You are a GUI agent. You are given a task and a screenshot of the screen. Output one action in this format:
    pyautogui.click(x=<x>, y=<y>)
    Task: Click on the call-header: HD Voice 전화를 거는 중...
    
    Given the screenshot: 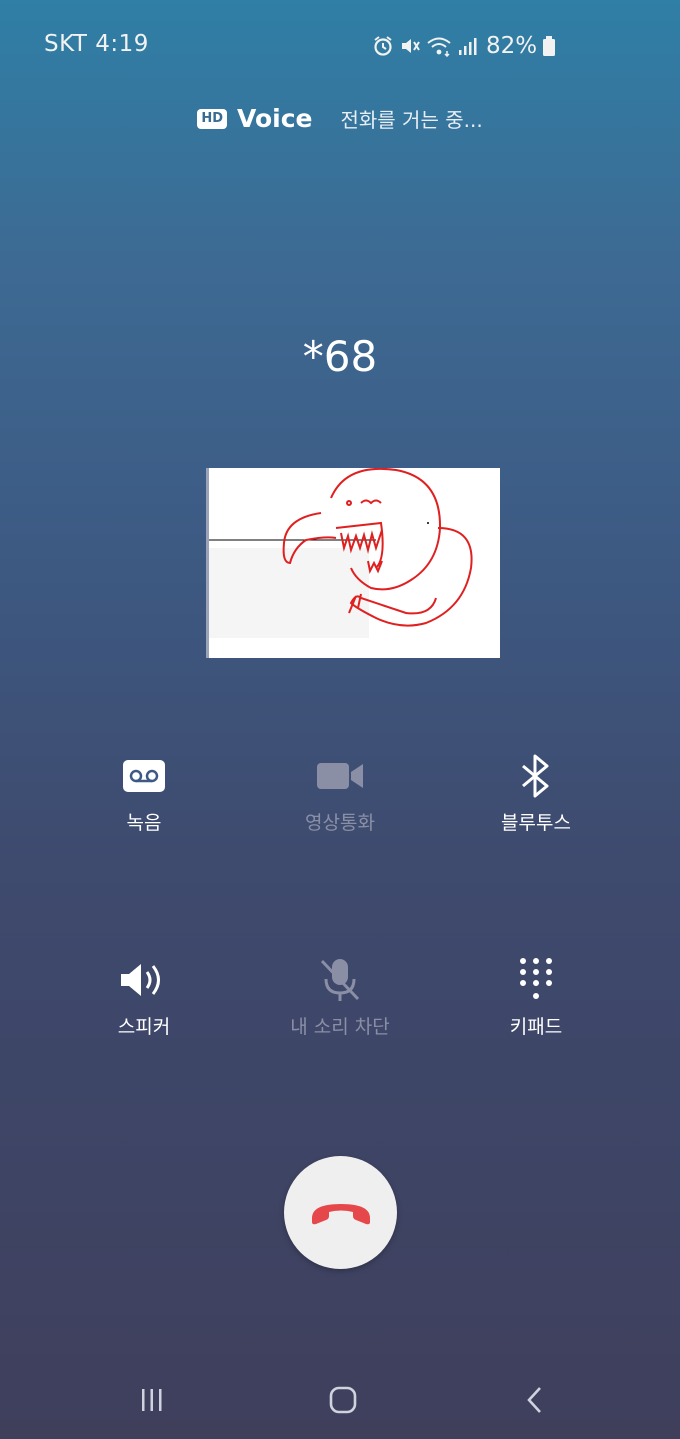 What is the action you would take?
    pyautogui.click(x=340, y=118)
    